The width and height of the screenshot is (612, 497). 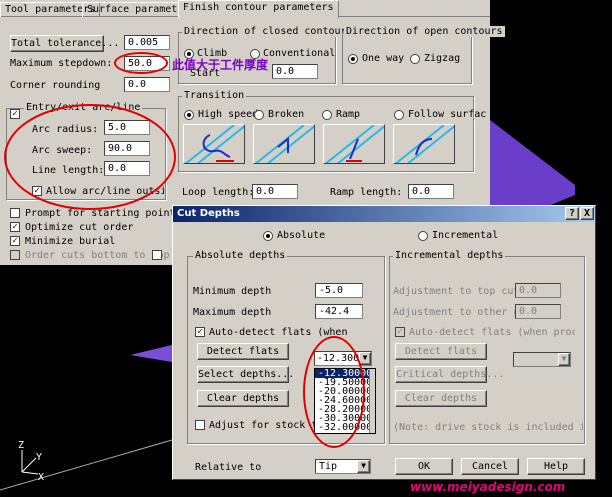 What do you see at coordinates (79, 227) in the screenshot?
I see `optimize-cut-label: Optimize cut order` at bounding box center [79, 227].